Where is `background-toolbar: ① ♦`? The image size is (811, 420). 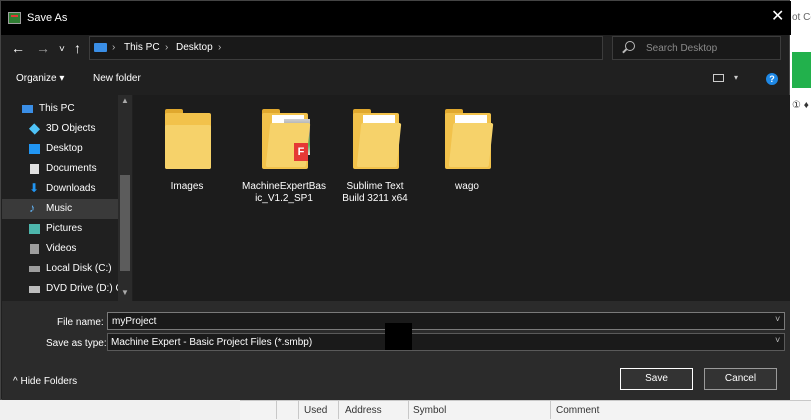 background-toolbar: ① ♦ is located at coordinates (800, 105).